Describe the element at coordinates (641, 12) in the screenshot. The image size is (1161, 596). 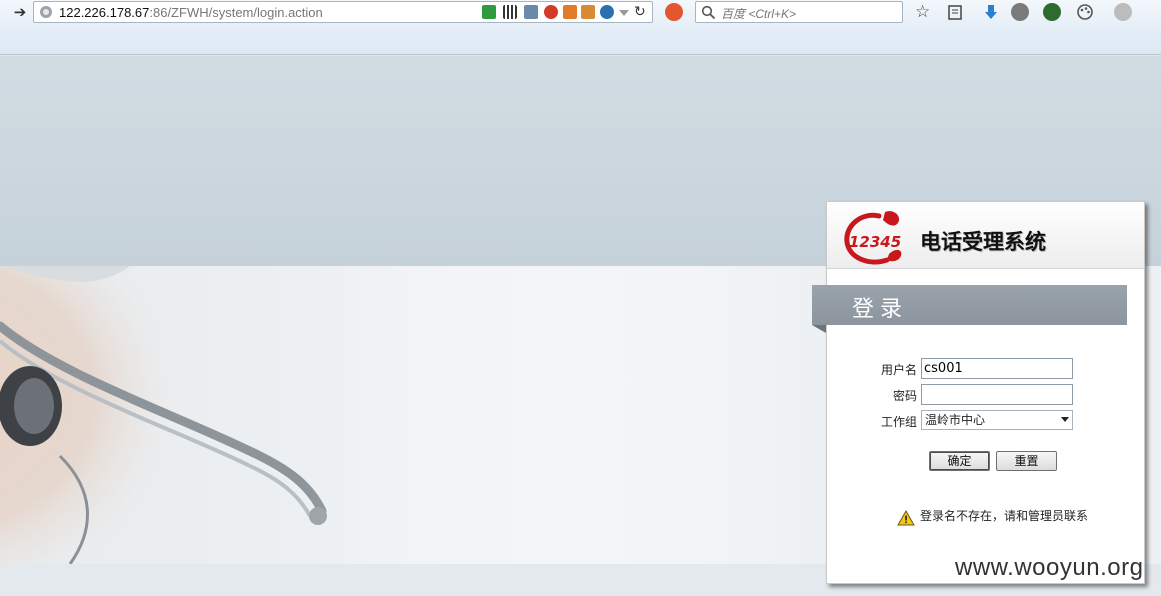
I see `refresh-icon: ↻` at that location.